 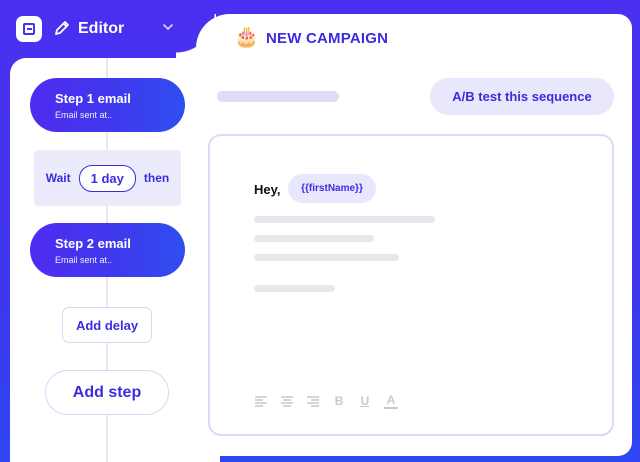 What do you see at coordinates (339, 401) in the screenshot?
I see `bold-button: B` at bounding box center [339, 401].